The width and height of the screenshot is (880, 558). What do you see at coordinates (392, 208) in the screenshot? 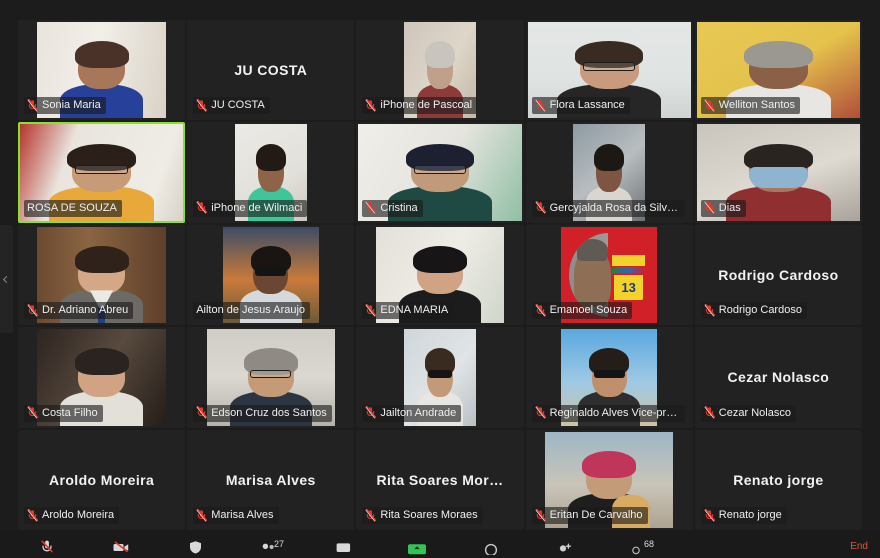
I see `participant-name-badge: Cristina` at bounding box center [392, 208].